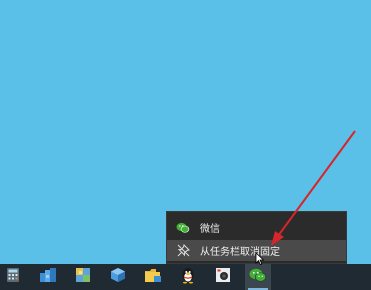 Image resolution: width=371 pixels, height=290 pixels. I want to click on app-blue-blocks-icon, so click(48, 277).